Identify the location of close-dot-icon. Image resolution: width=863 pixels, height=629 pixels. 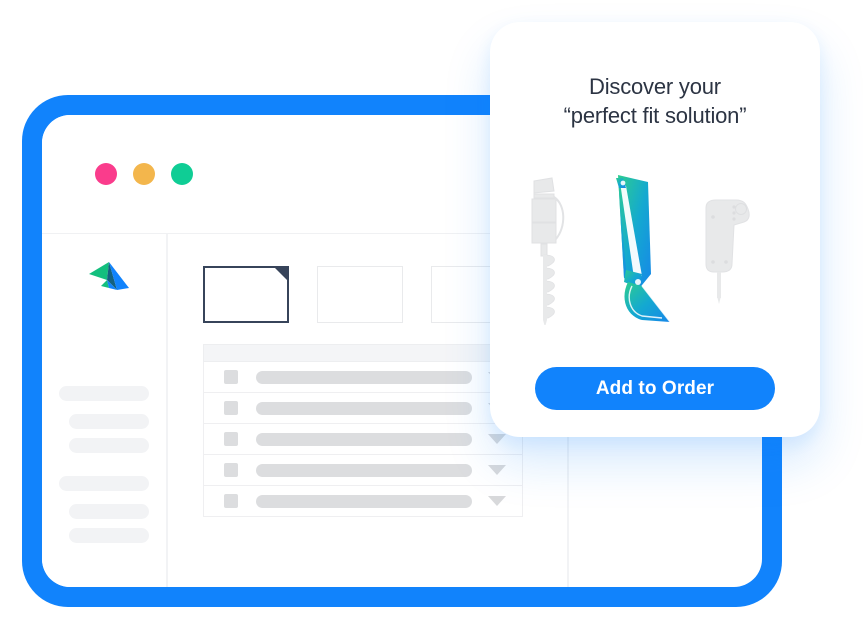
(106, 174).